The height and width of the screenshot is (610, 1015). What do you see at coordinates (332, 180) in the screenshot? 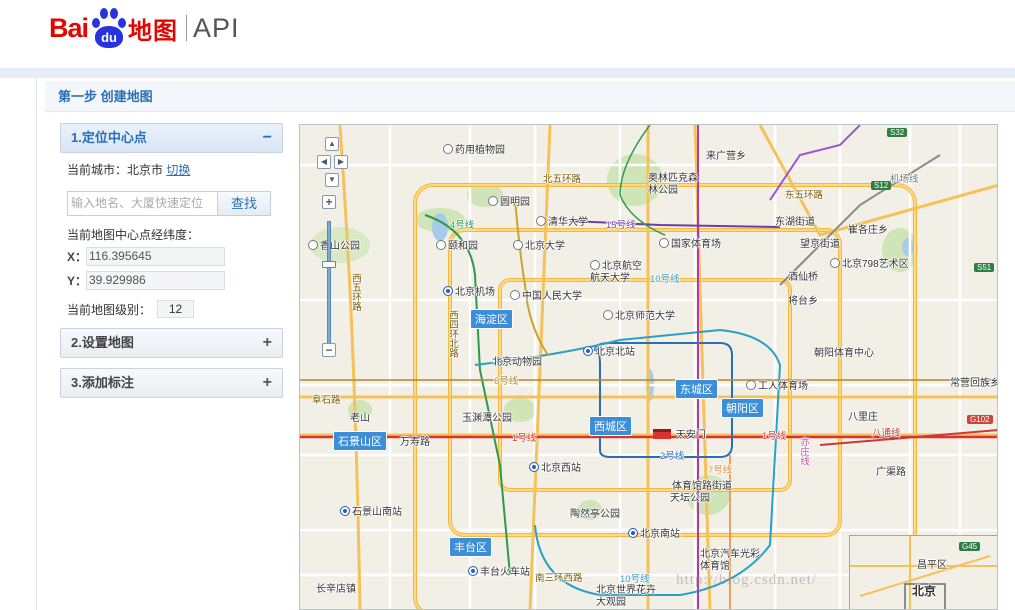
I see `pan-down-button: ▼` at bounding box center [332, 180].